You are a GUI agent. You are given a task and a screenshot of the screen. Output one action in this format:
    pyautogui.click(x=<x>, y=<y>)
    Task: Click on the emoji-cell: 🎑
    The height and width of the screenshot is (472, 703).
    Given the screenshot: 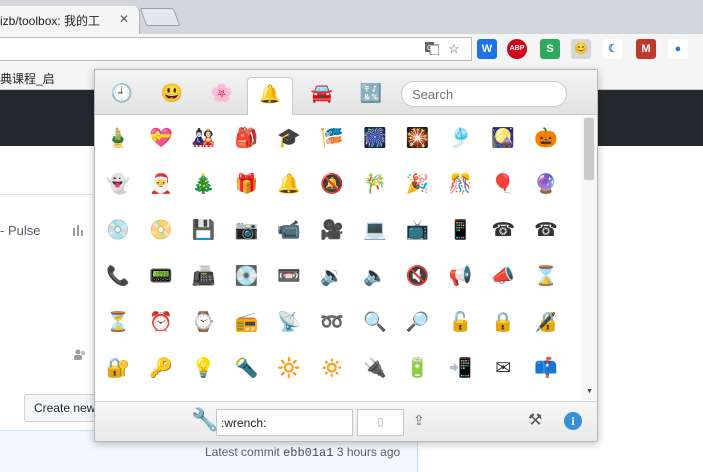 What is the action you would take?
    pyautogui.click(x=503, y=139)
    